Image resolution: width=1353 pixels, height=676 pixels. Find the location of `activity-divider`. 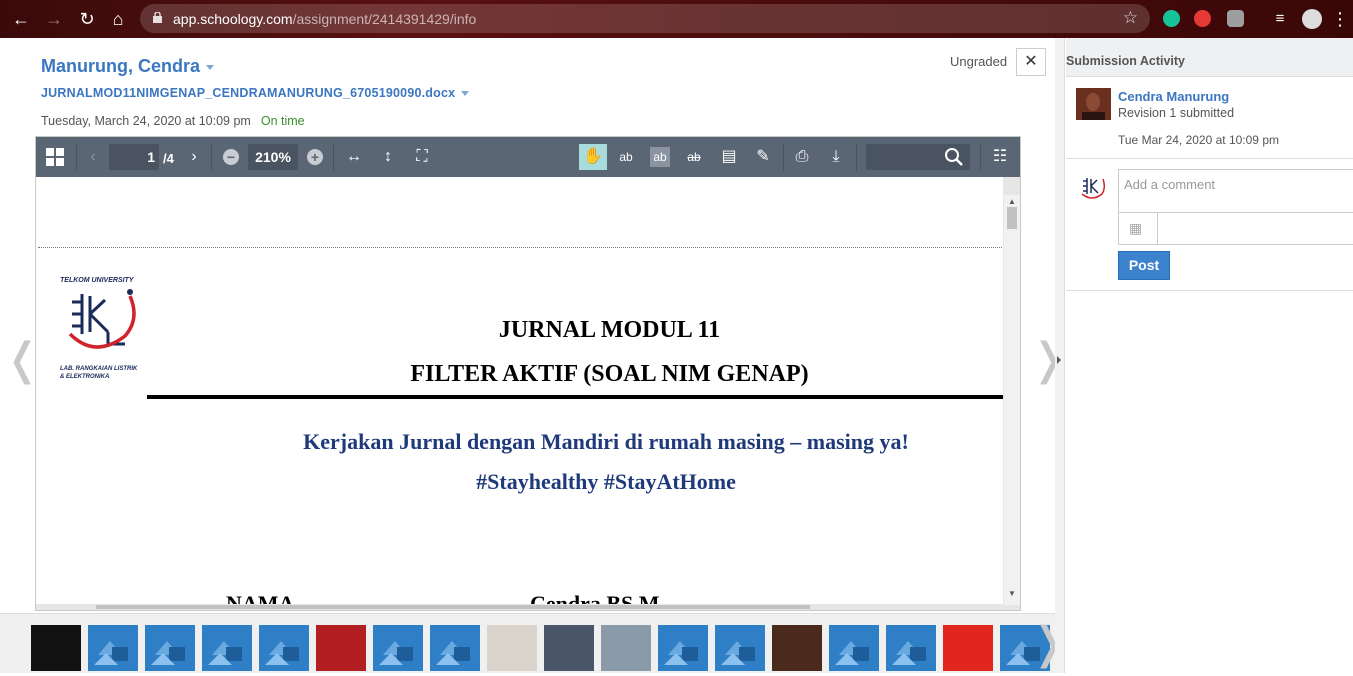

activity-divider is located at coordinates (1209, 158).